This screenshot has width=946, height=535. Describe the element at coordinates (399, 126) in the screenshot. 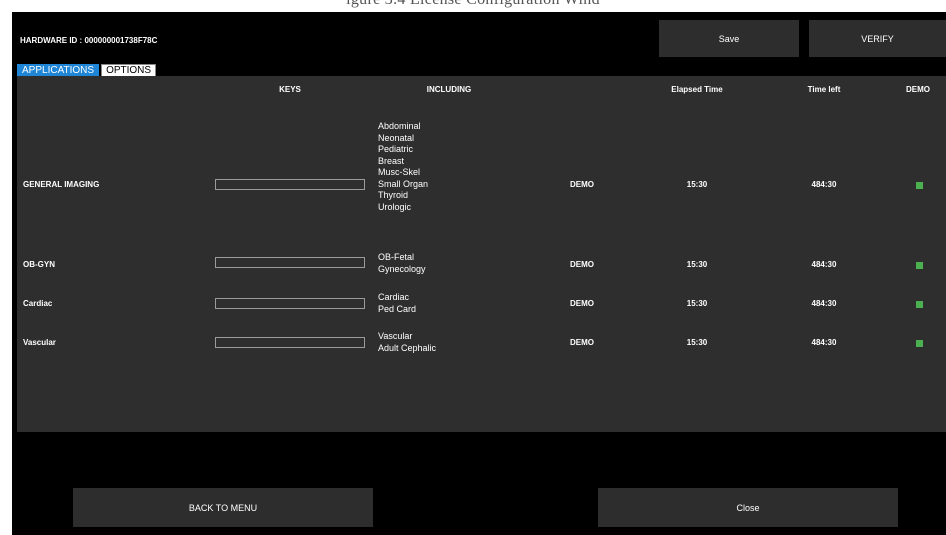

I see `including-item: Abdominal` at that location.